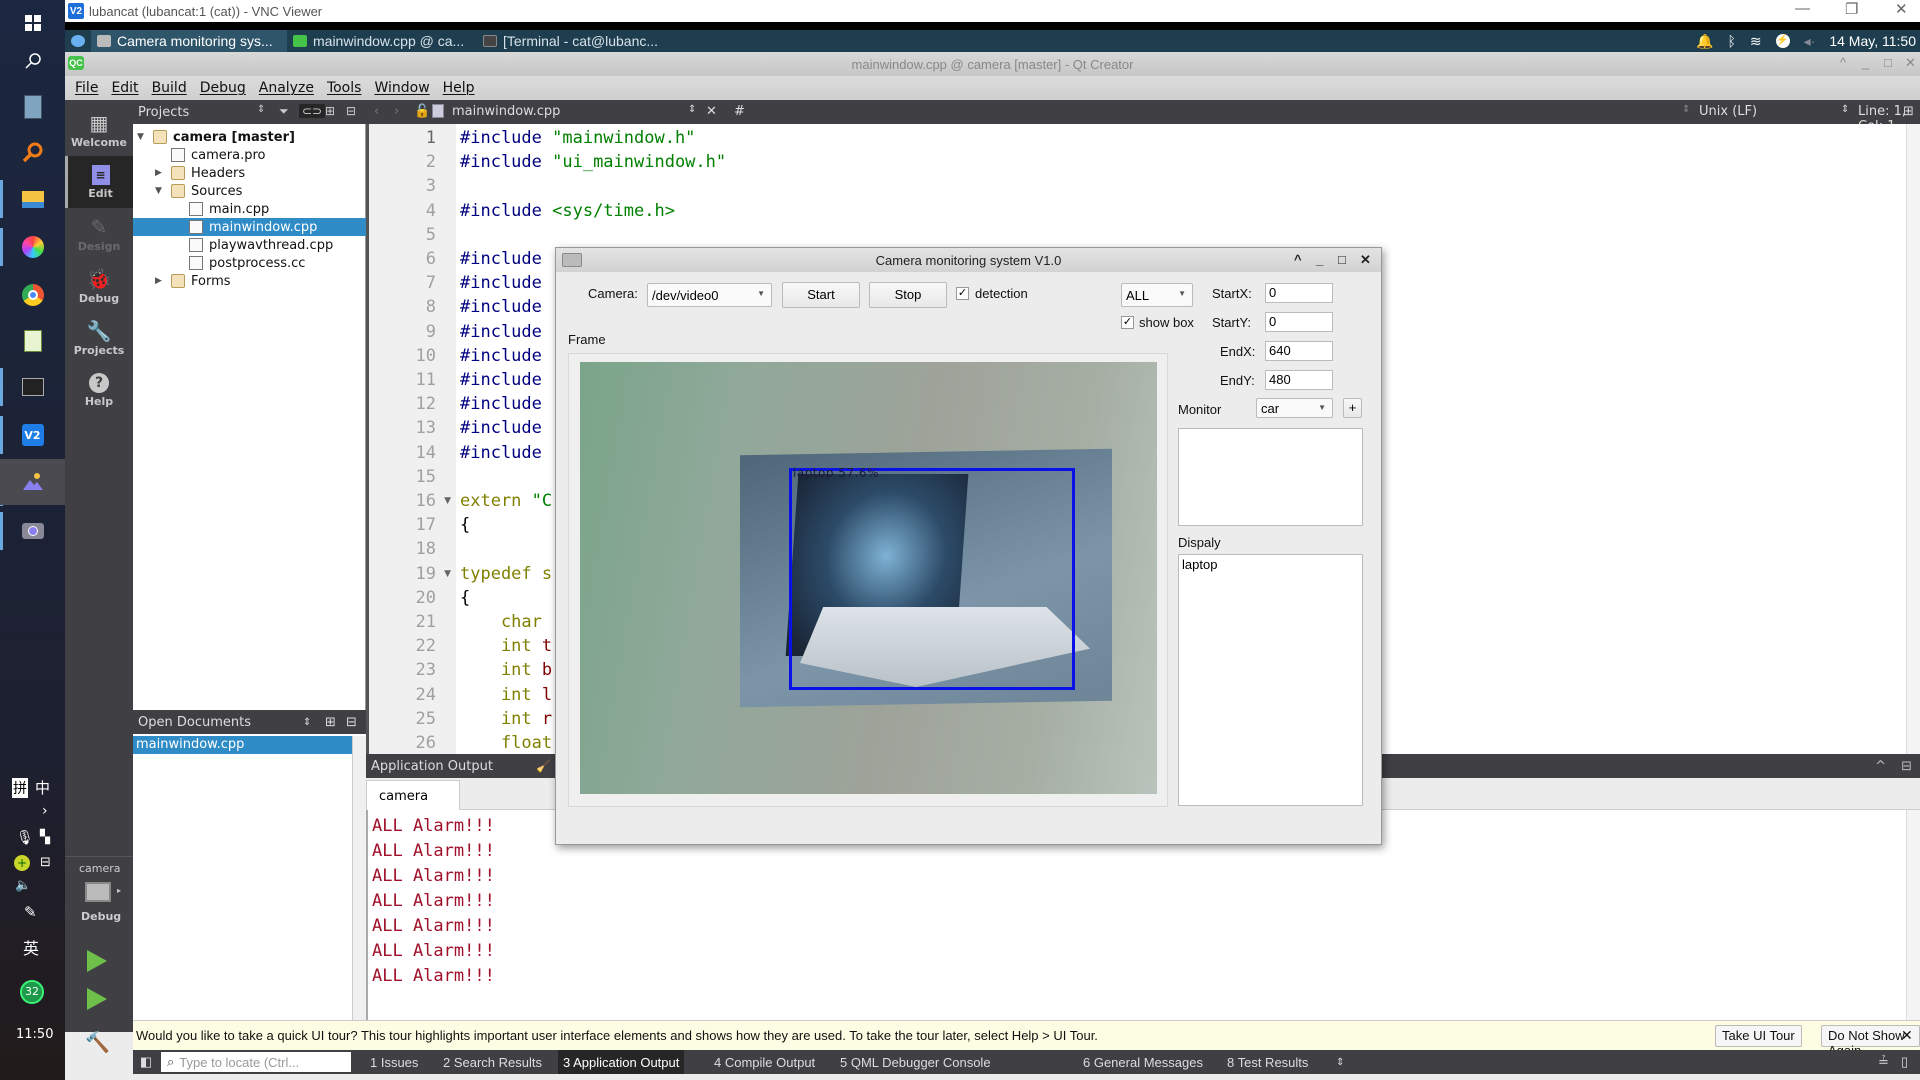  What do you see at coordinates (249, 281) in the screenshot?
I see `tree-item-forms: ▶ Forms` at bounding box center [249, 281].